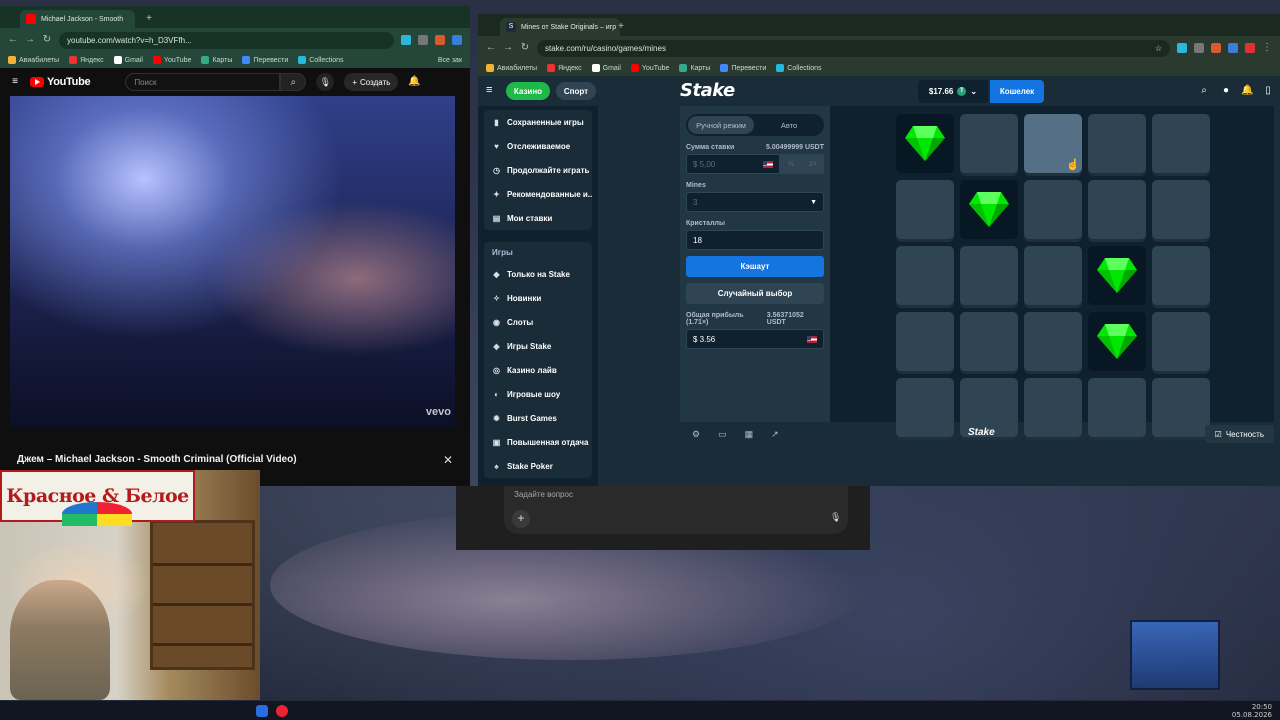 This screenshot has height=720, width=1280. What do you see at coordinates (576, 91) in the screenshot?
I see `sport-tab: Спорт` at bounding box center [576, 91].